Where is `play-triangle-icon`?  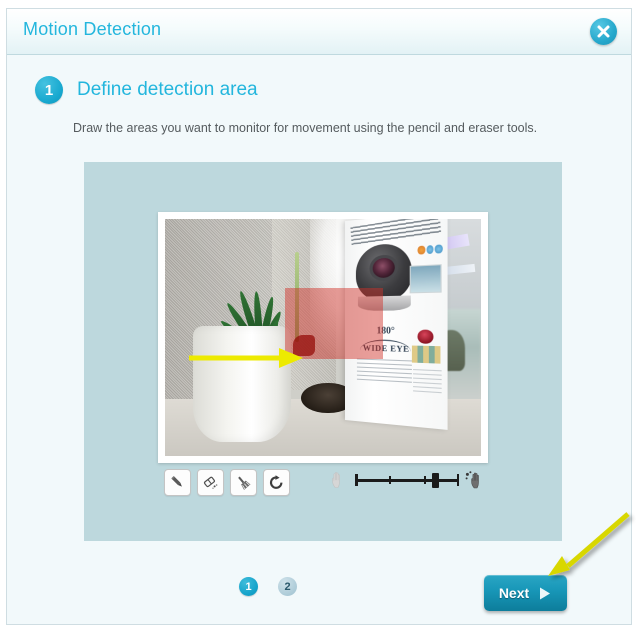 play-triangle-icon is located at coordinates (545, 593).